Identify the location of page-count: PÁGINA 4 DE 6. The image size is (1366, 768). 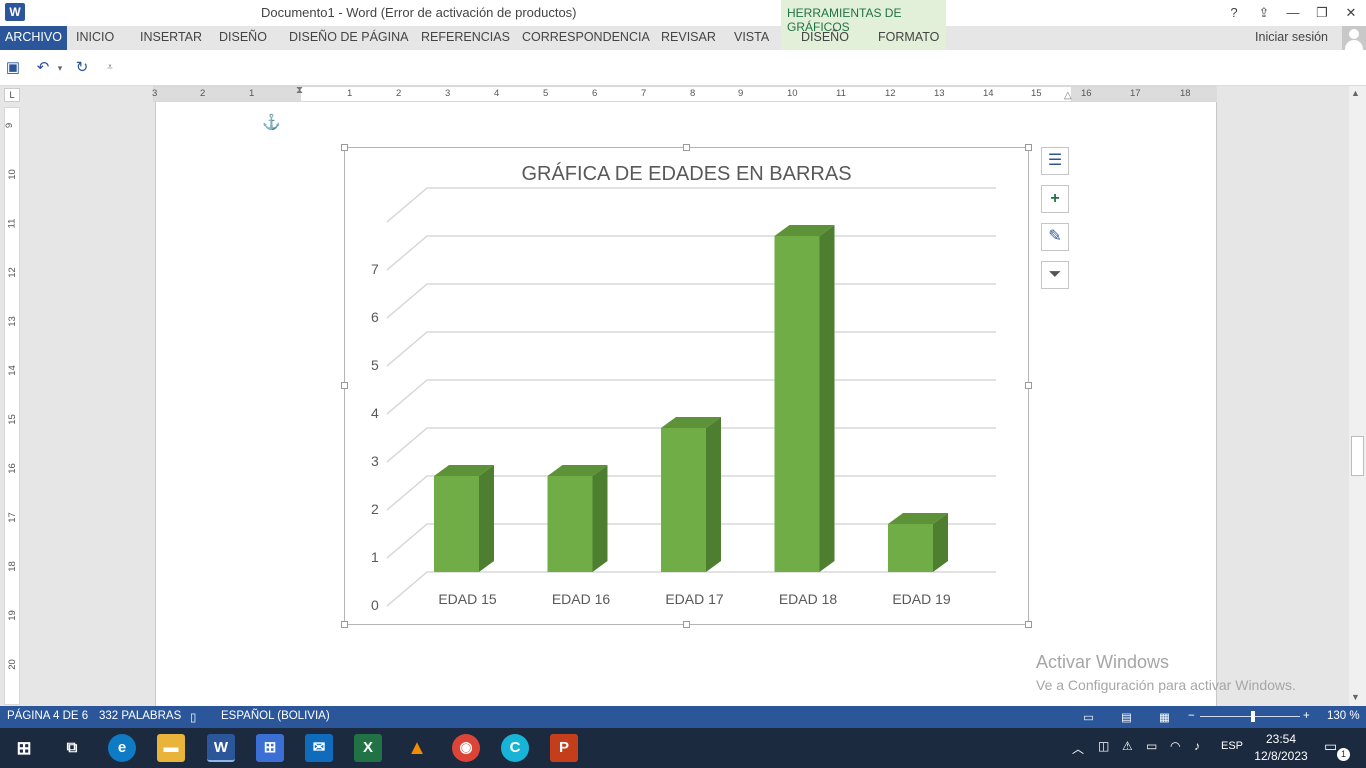
(47, 716).